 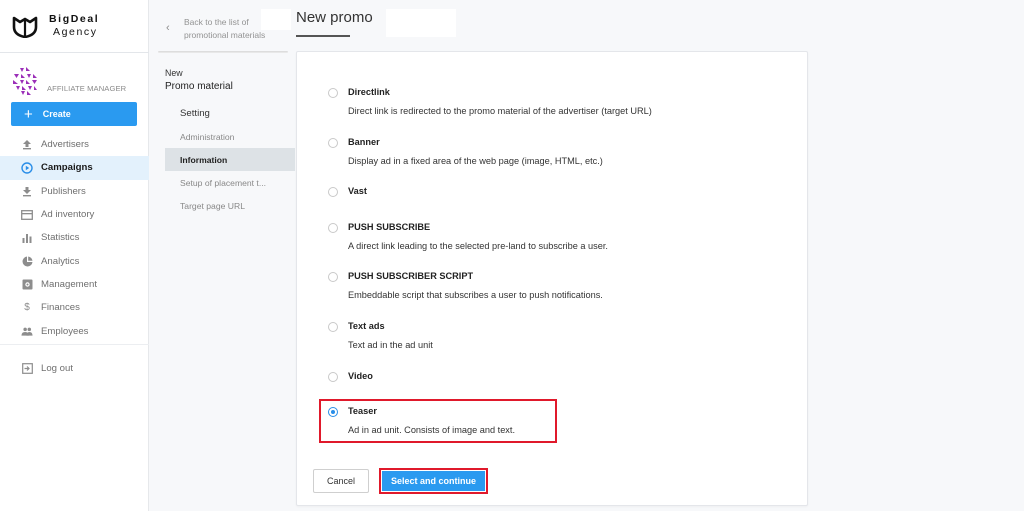 I want to click on subnav-new-label: New, so click(x=174, y=73).